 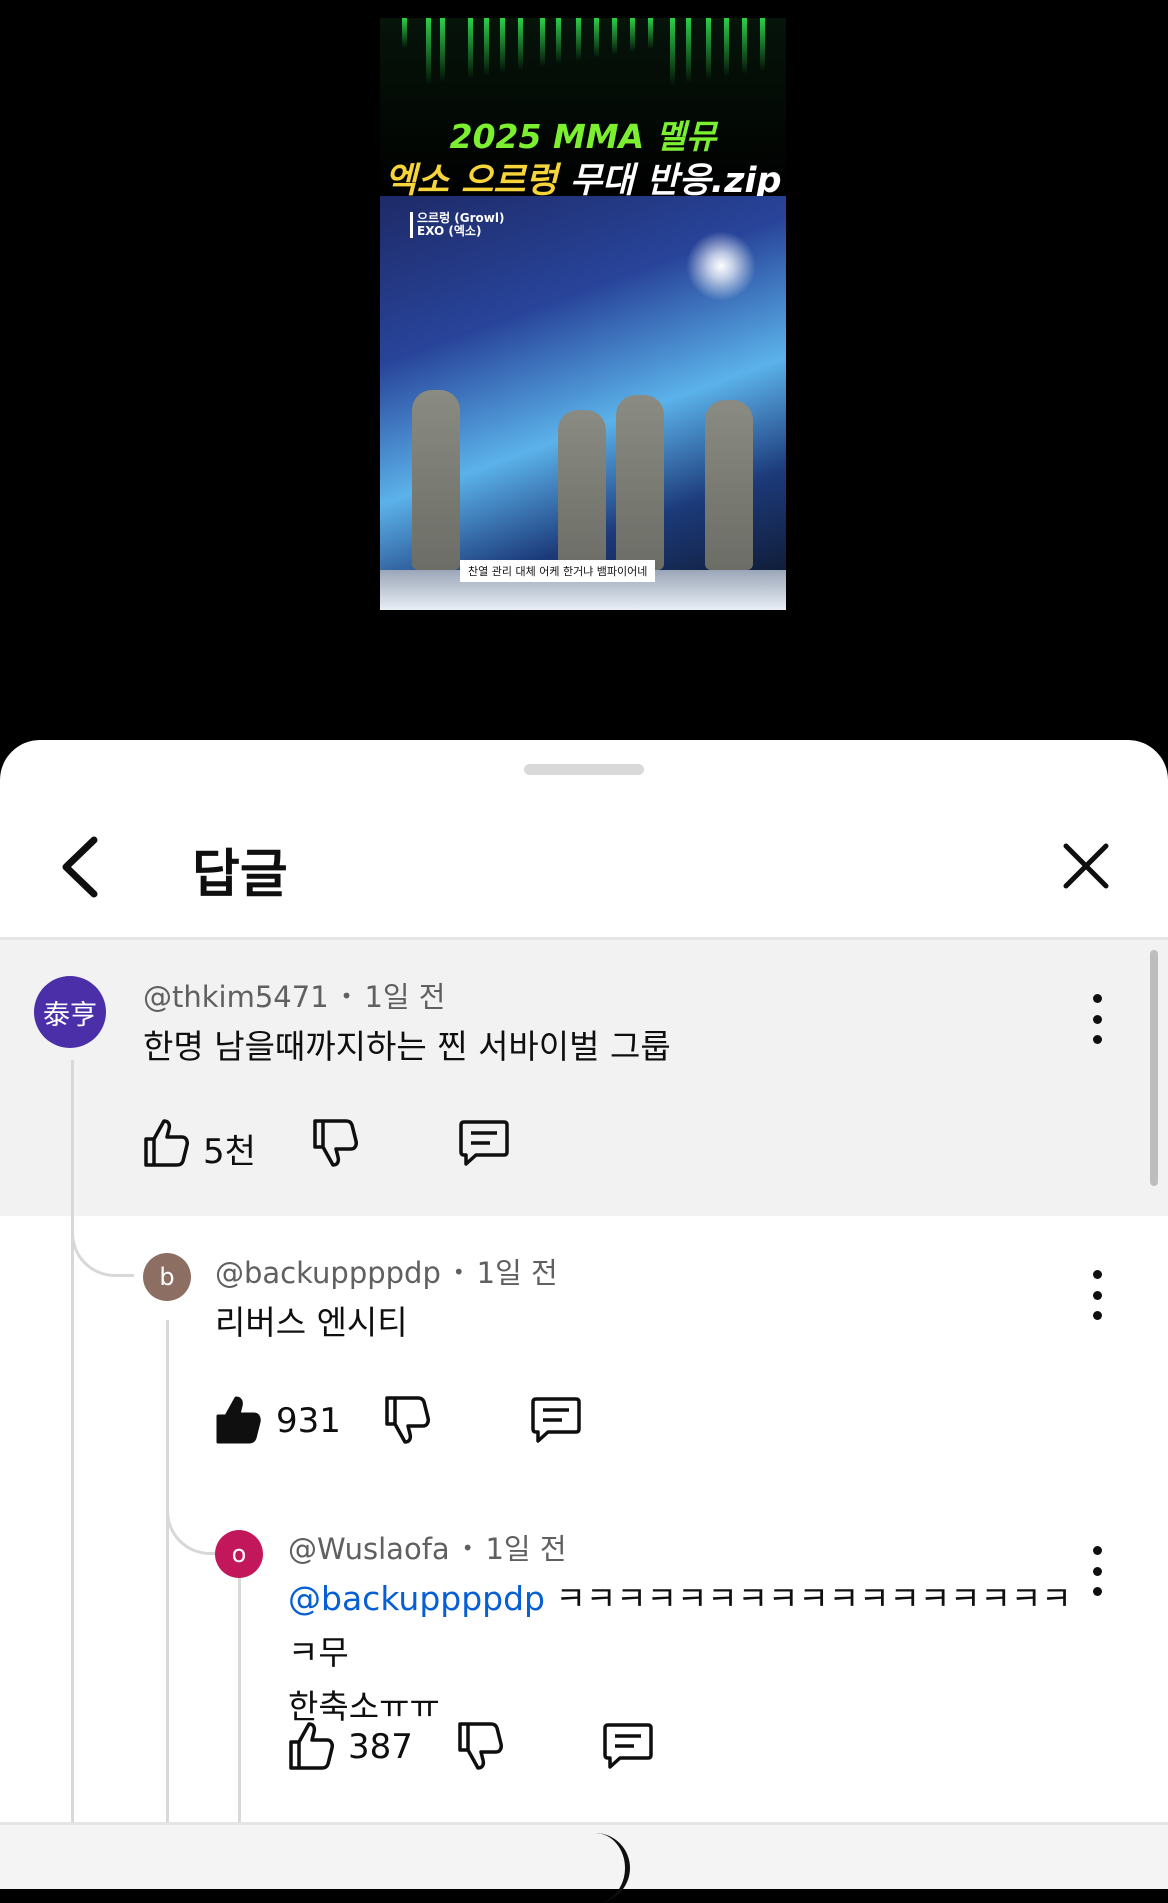 I want to click on thumbs-up-filled-icon, so click(x=238, y=1420).